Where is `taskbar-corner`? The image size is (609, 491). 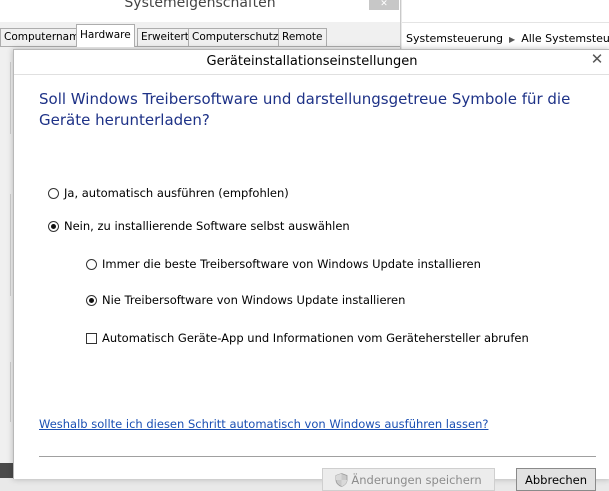
taskbar-corner is located at coordinates (6, 470).